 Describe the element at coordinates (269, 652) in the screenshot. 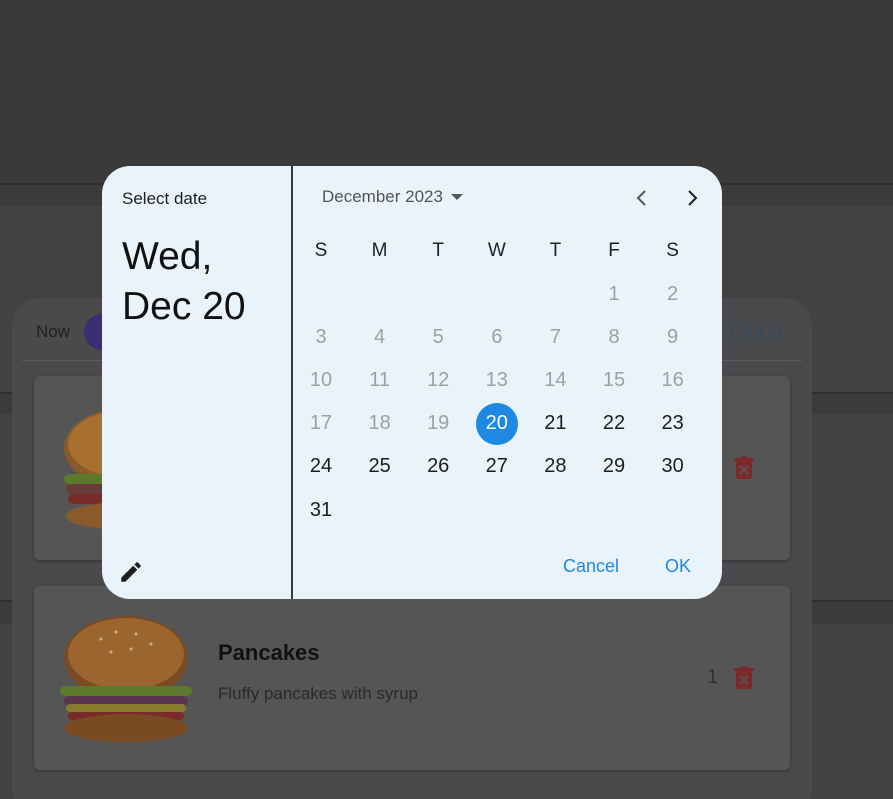

I see `item-title: Pancakes` at that location.